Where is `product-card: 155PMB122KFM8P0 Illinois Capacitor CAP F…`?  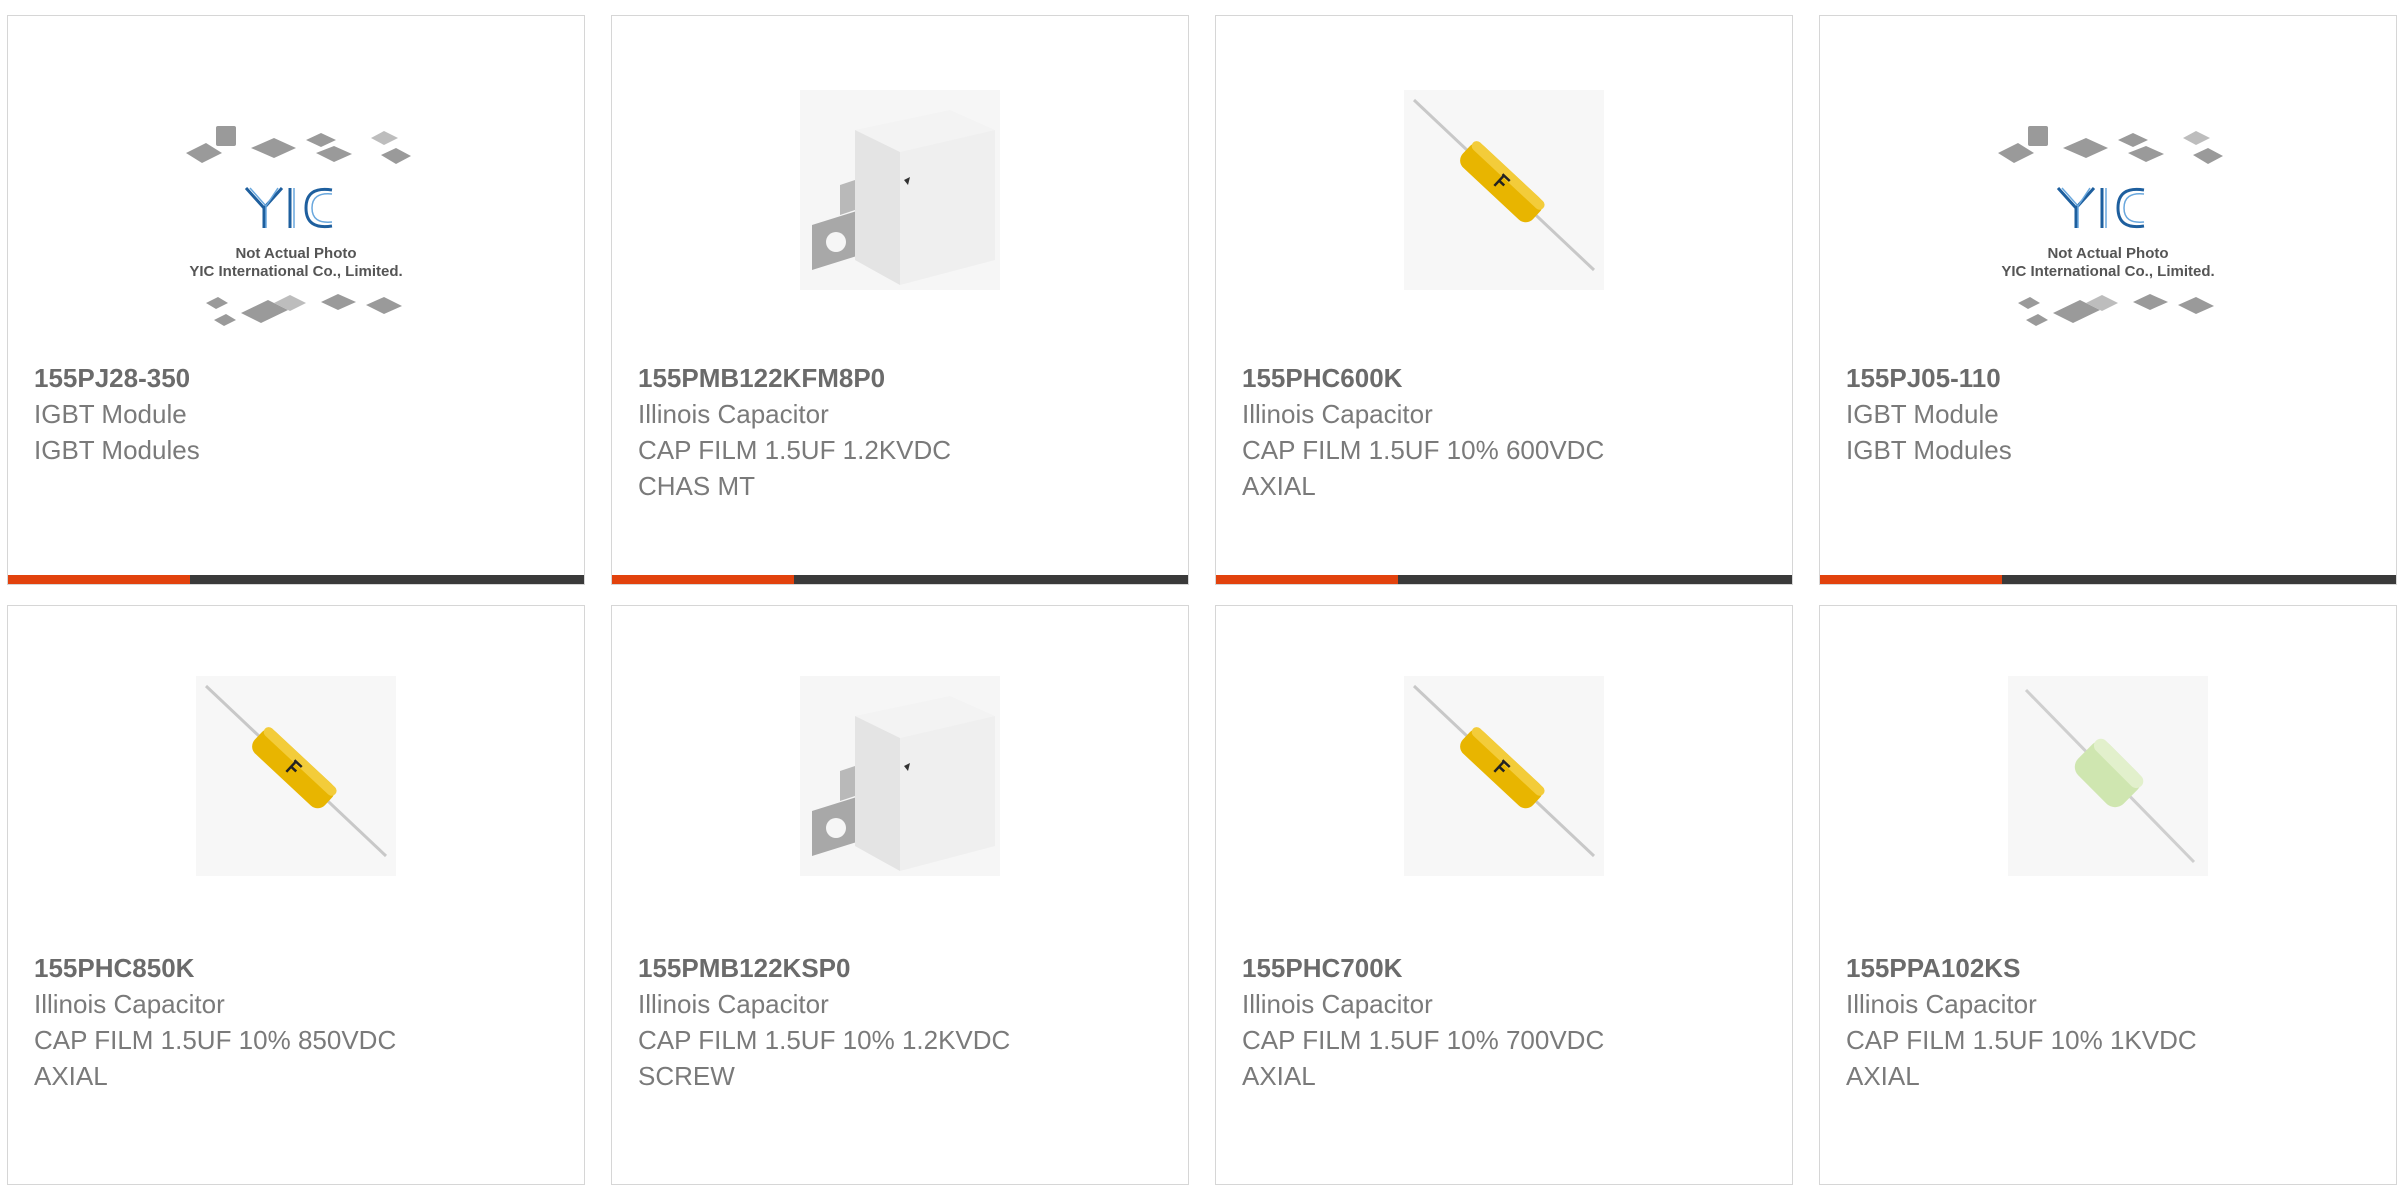
product-card: 155PMB122KFM8P0 Illinois Capacitor CAP F… is located at coordinates (900, 300).